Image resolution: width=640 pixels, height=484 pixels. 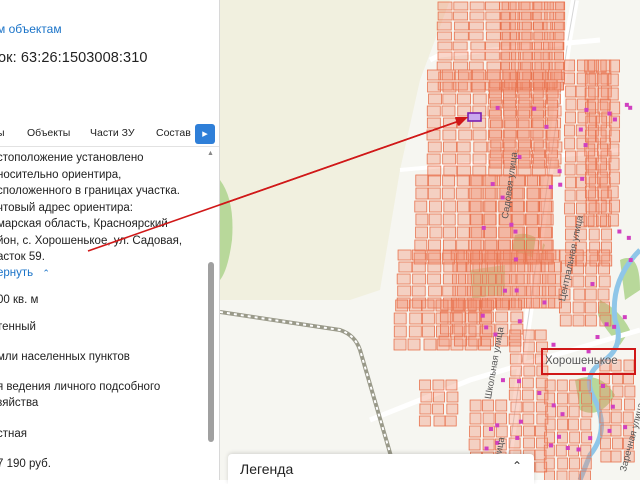 I want to click on tab-parcel-parts: Части ЗУ, so click(x=112, y=133).